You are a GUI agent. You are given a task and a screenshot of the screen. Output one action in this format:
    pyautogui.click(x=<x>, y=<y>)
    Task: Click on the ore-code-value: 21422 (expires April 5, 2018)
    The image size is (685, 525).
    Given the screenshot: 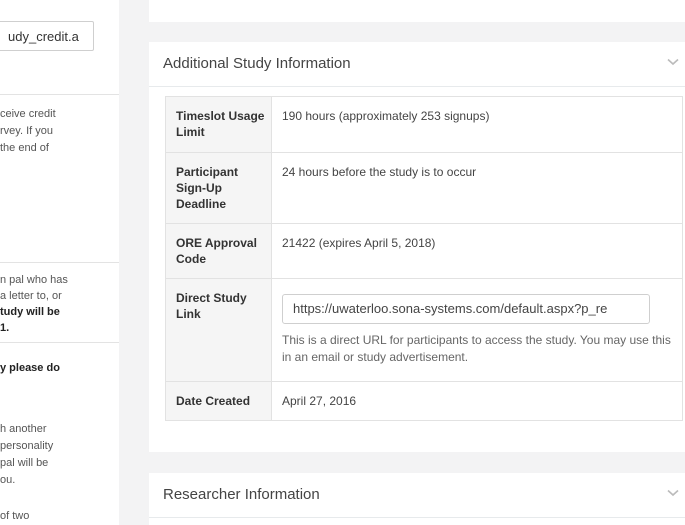 What is the action you would take?
    pyautogui.click(x=477, y=251)
    